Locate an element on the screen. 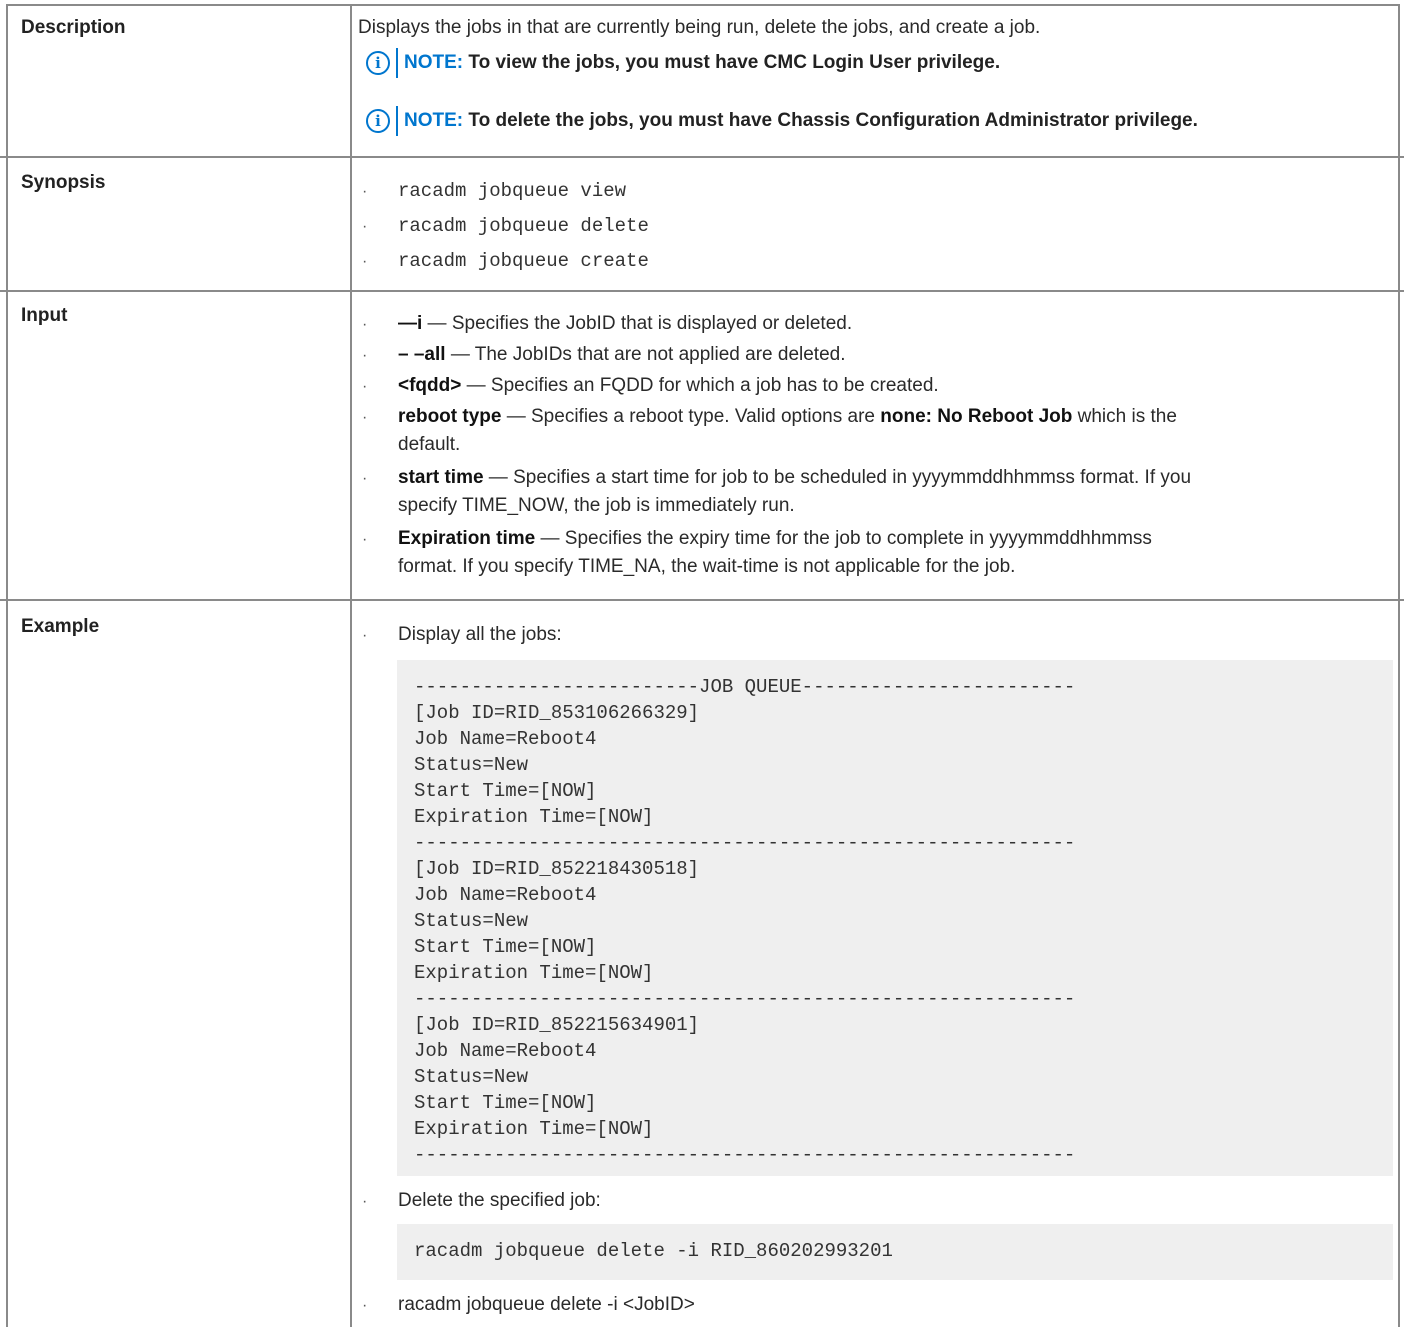 The height and width of the screenshot is (1327, 1404). option-term: start time is located at coordinates (441, 477).